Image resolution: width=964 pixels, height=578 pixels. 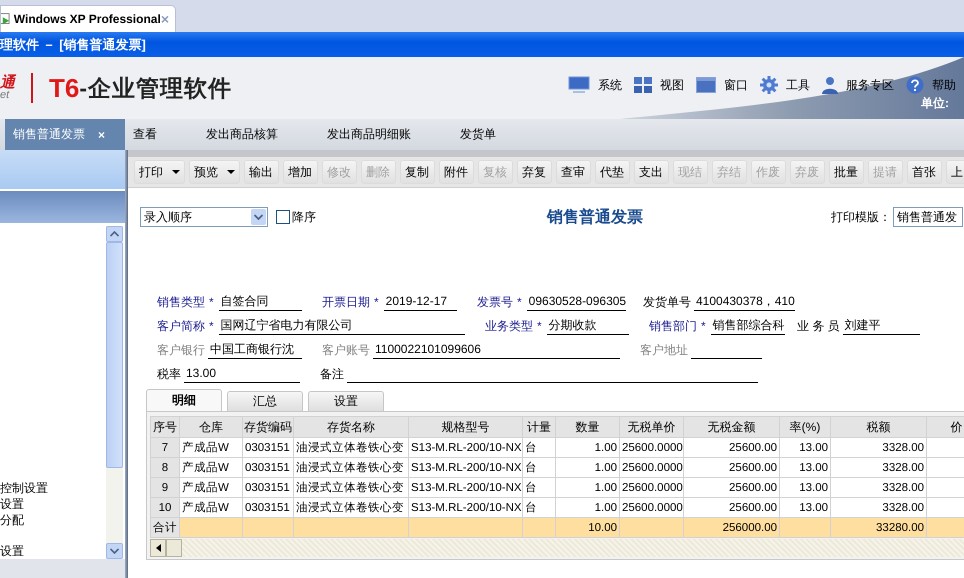 I want to click on field-label: 发票号, so click(x=495, y=302).